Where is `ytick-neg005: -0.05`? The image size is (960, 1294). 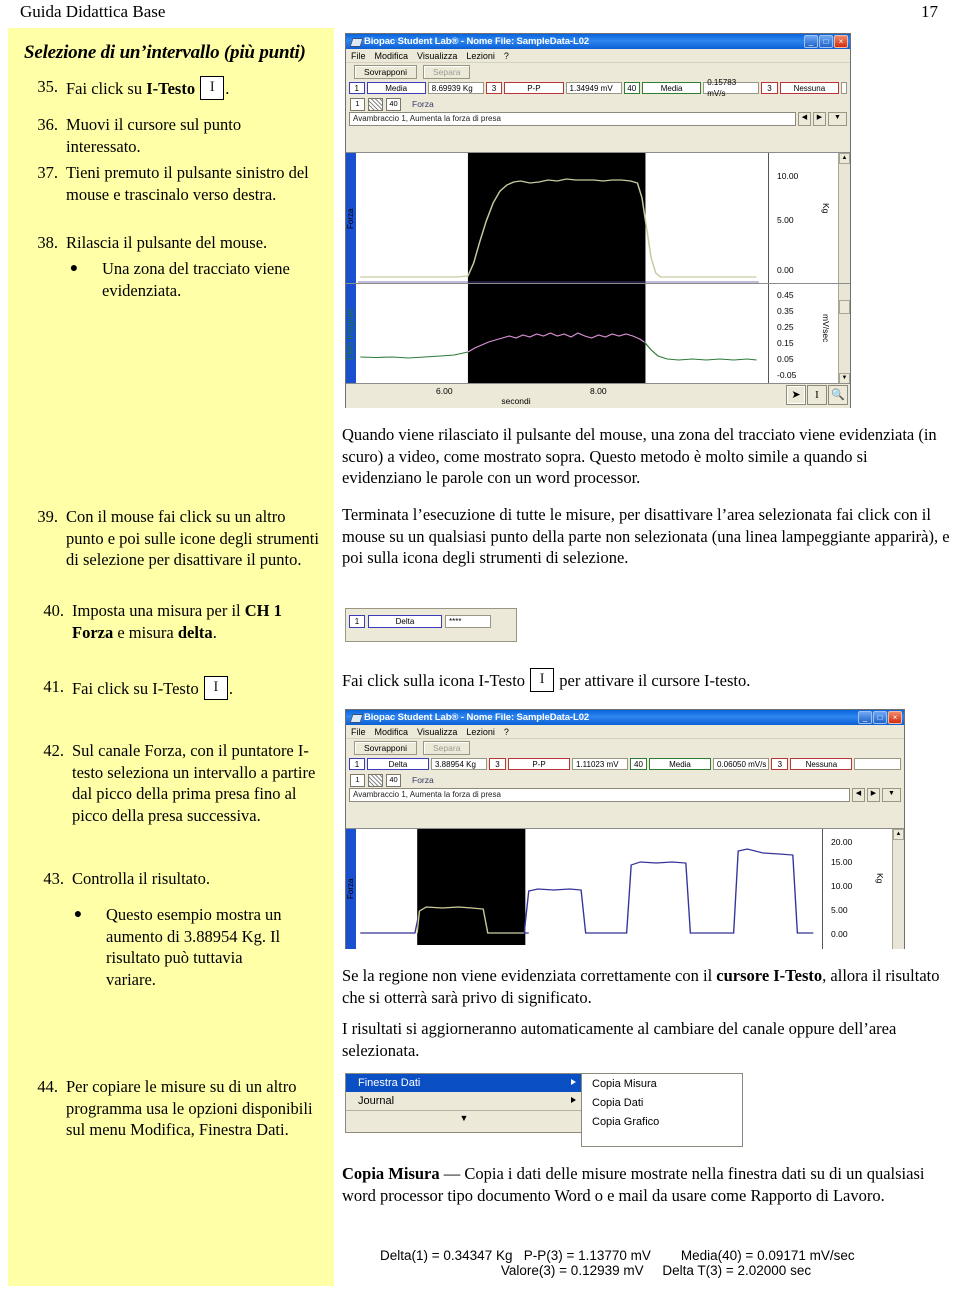
ytick-neg005: -0.05 is located at coordinates (787, 375).